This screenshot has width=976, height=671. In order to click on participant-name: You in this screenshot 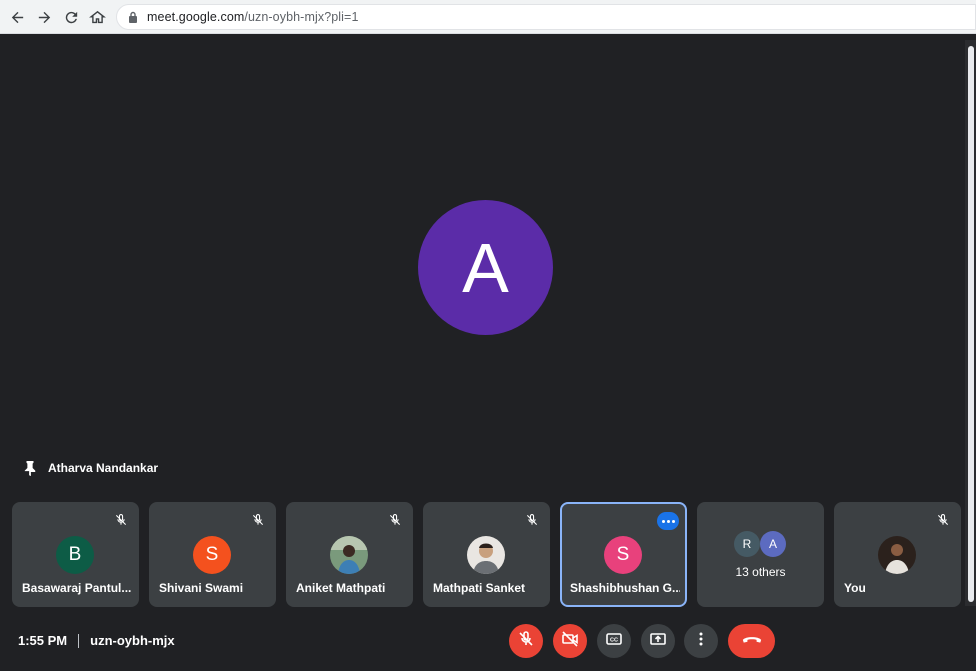, I will do `click(855, 588)`.